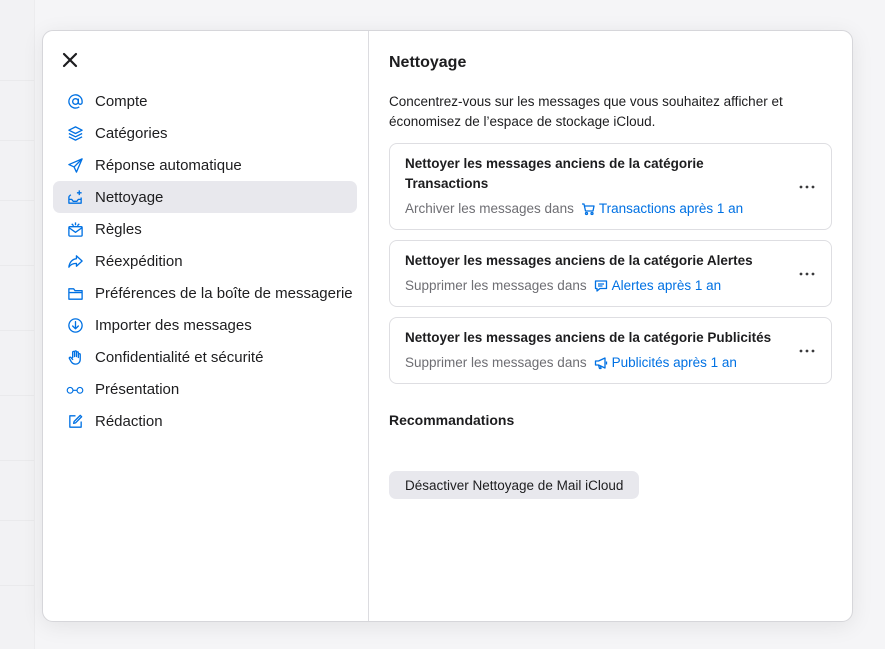  What do you see at coordinates (205, 197) in the screenshot?
I see `sidebar-item-nettoyage: Nettoyage` at bounding box center [205, 197].